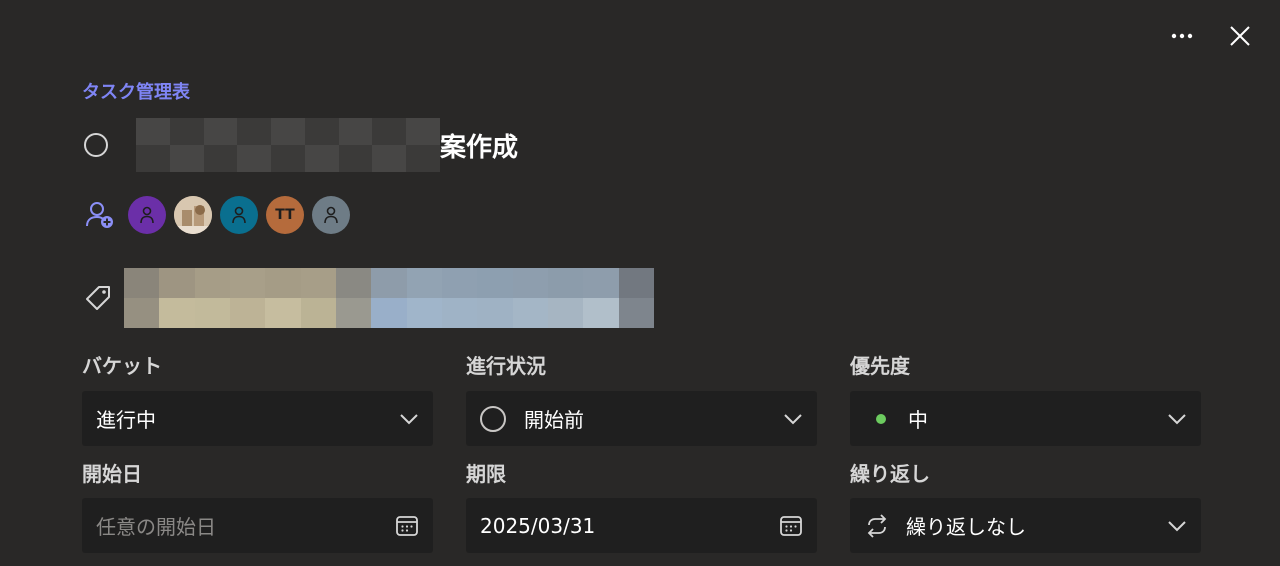 This screenshot has height=566, width=1280. I want to click on repeat-label: 繰り返し, so click(890, 474).